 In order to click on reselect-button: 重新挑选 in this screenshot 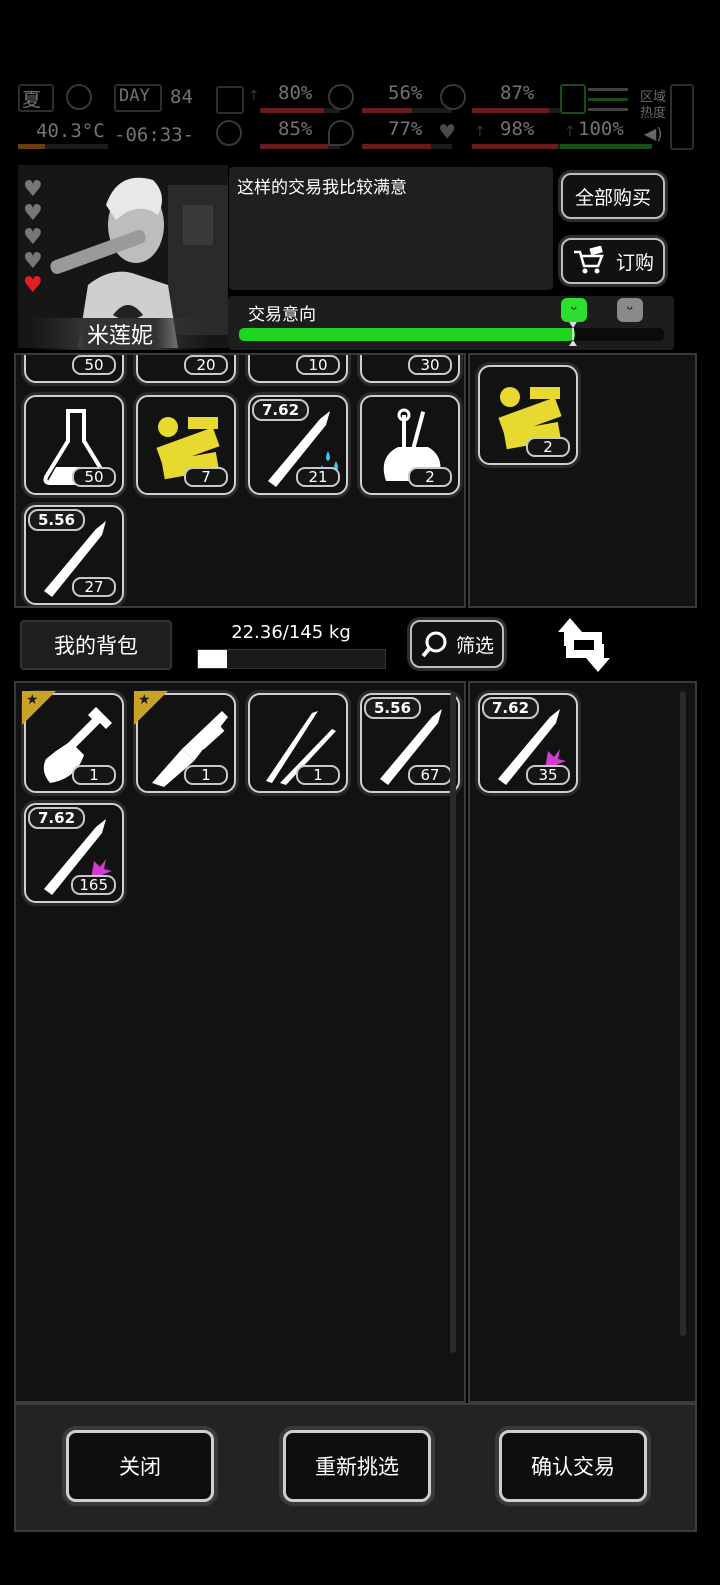, I will do `click(357, 1466)`.